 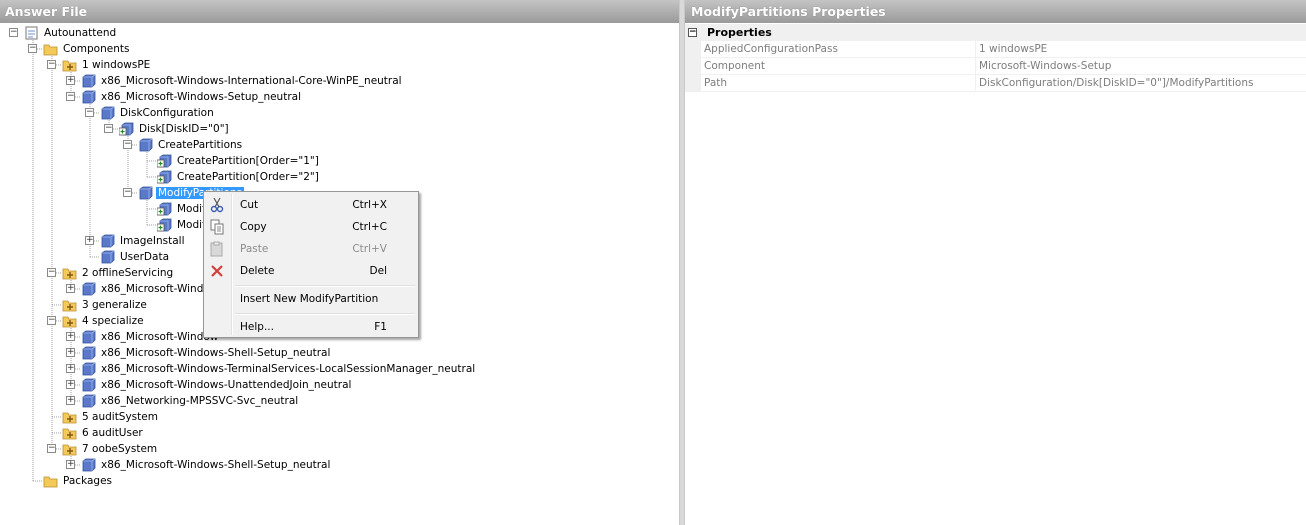 I want to click on tree-node: − x86_Microsoft-Windows-Setup_neutral, so click(x=184, y=97).